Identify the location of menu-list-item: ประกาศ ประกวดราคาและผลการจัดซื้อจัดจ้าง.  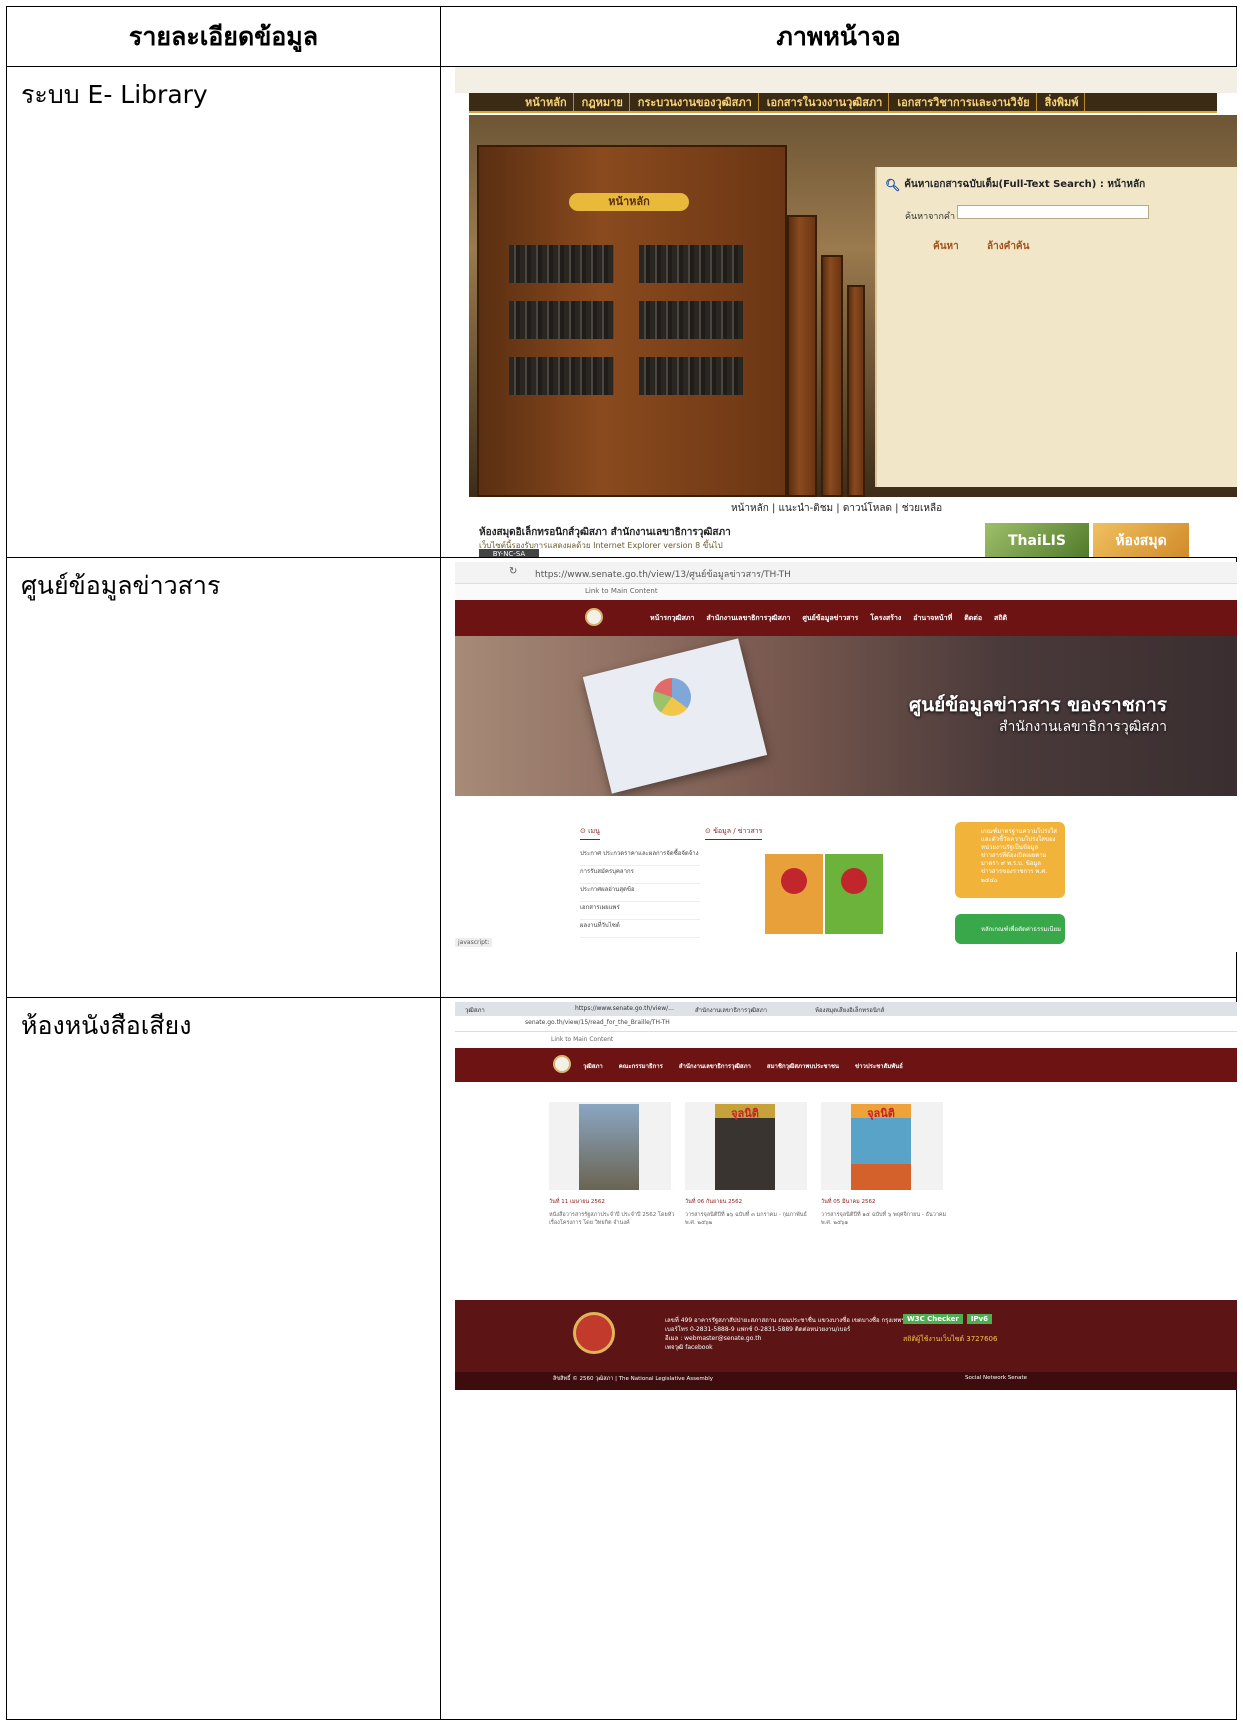
(640, 857).